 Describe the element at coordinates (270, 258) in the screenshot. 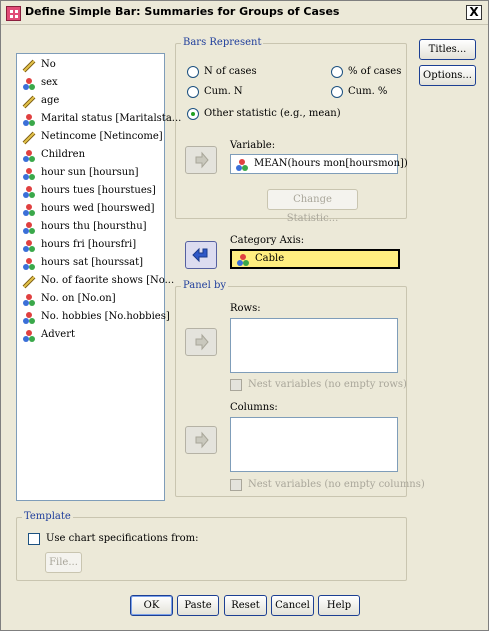

I see `category-axis-value: Cable` at that location.